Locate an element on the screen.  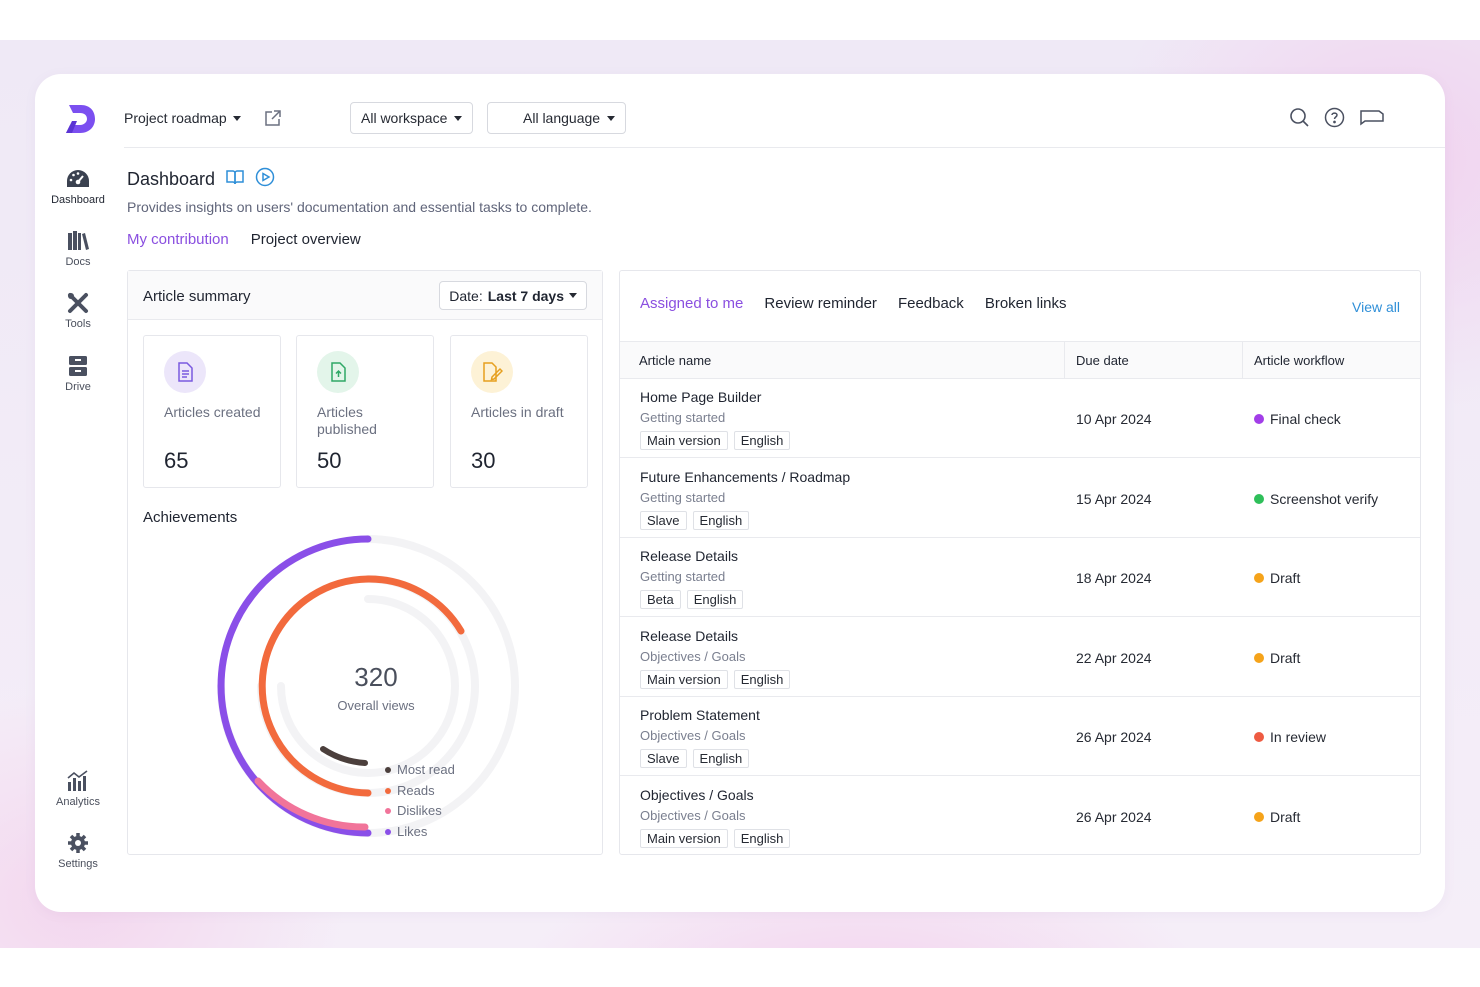
workflow-label: In review is located at coordinates (1298, 737).